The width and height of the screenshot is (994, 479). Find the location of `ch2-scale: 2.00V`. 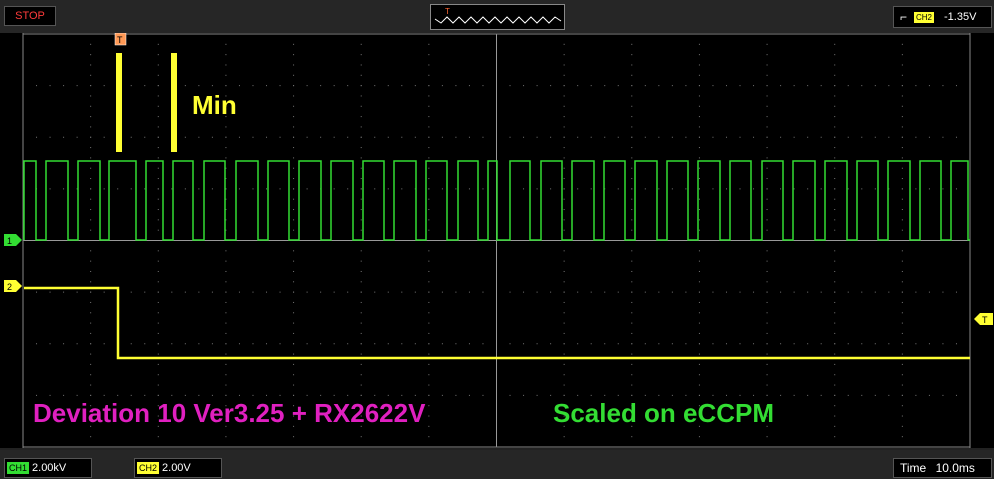

ch2-scale: 2.00V is located at coordinates (176, 468).